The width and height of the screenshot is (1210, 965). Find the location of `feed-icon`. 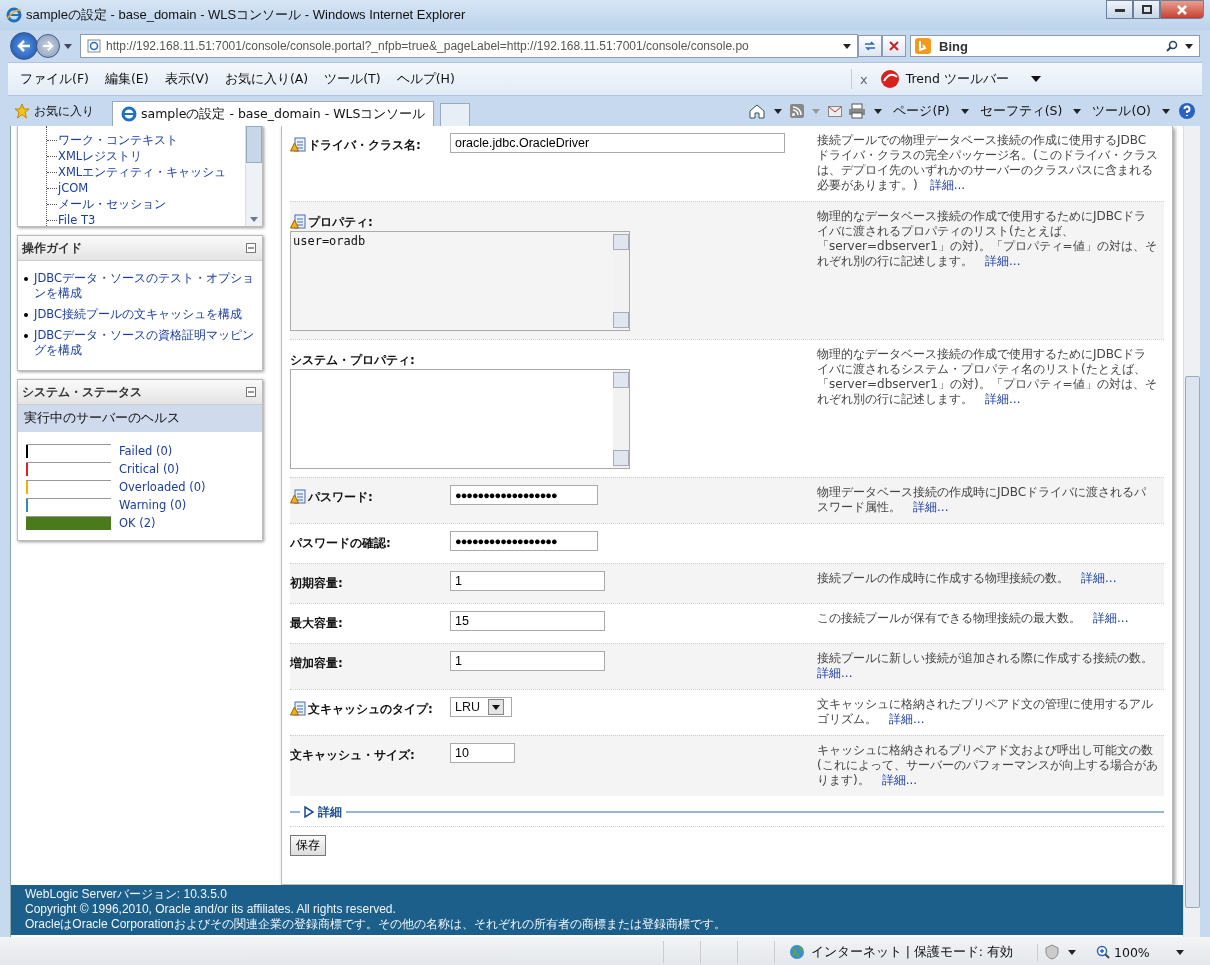

feed-icon is located at coordinates (797, 111).